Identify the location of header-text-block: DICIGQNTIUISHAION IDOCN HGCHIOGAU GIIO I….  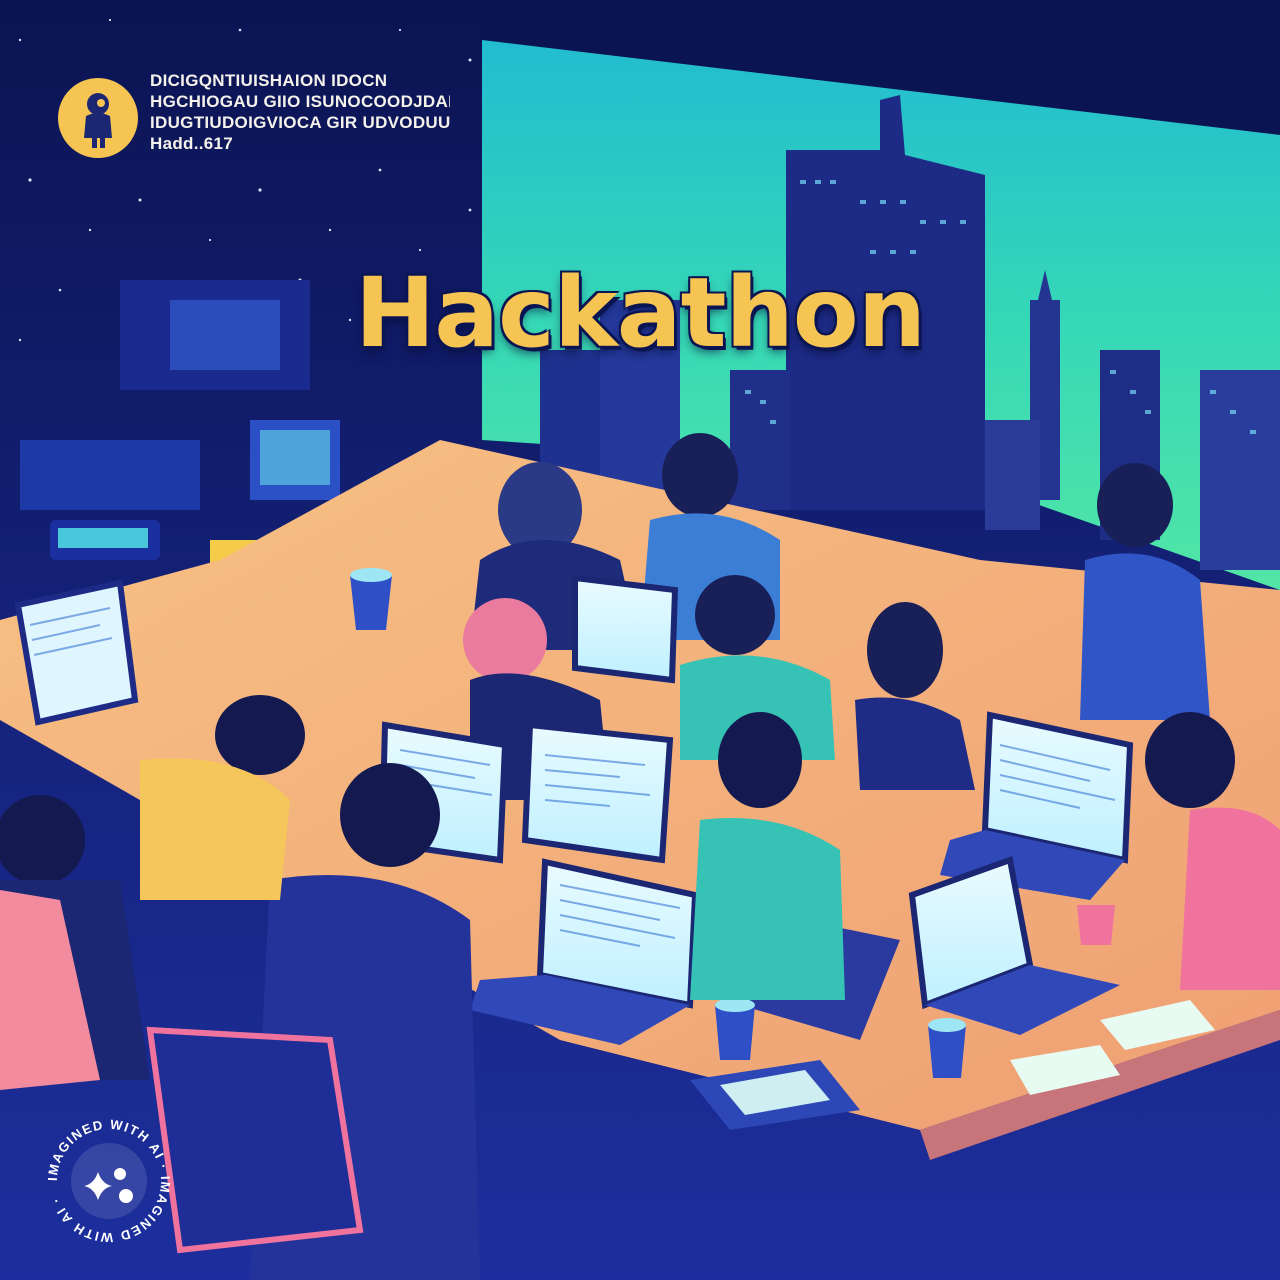
(300, 112).